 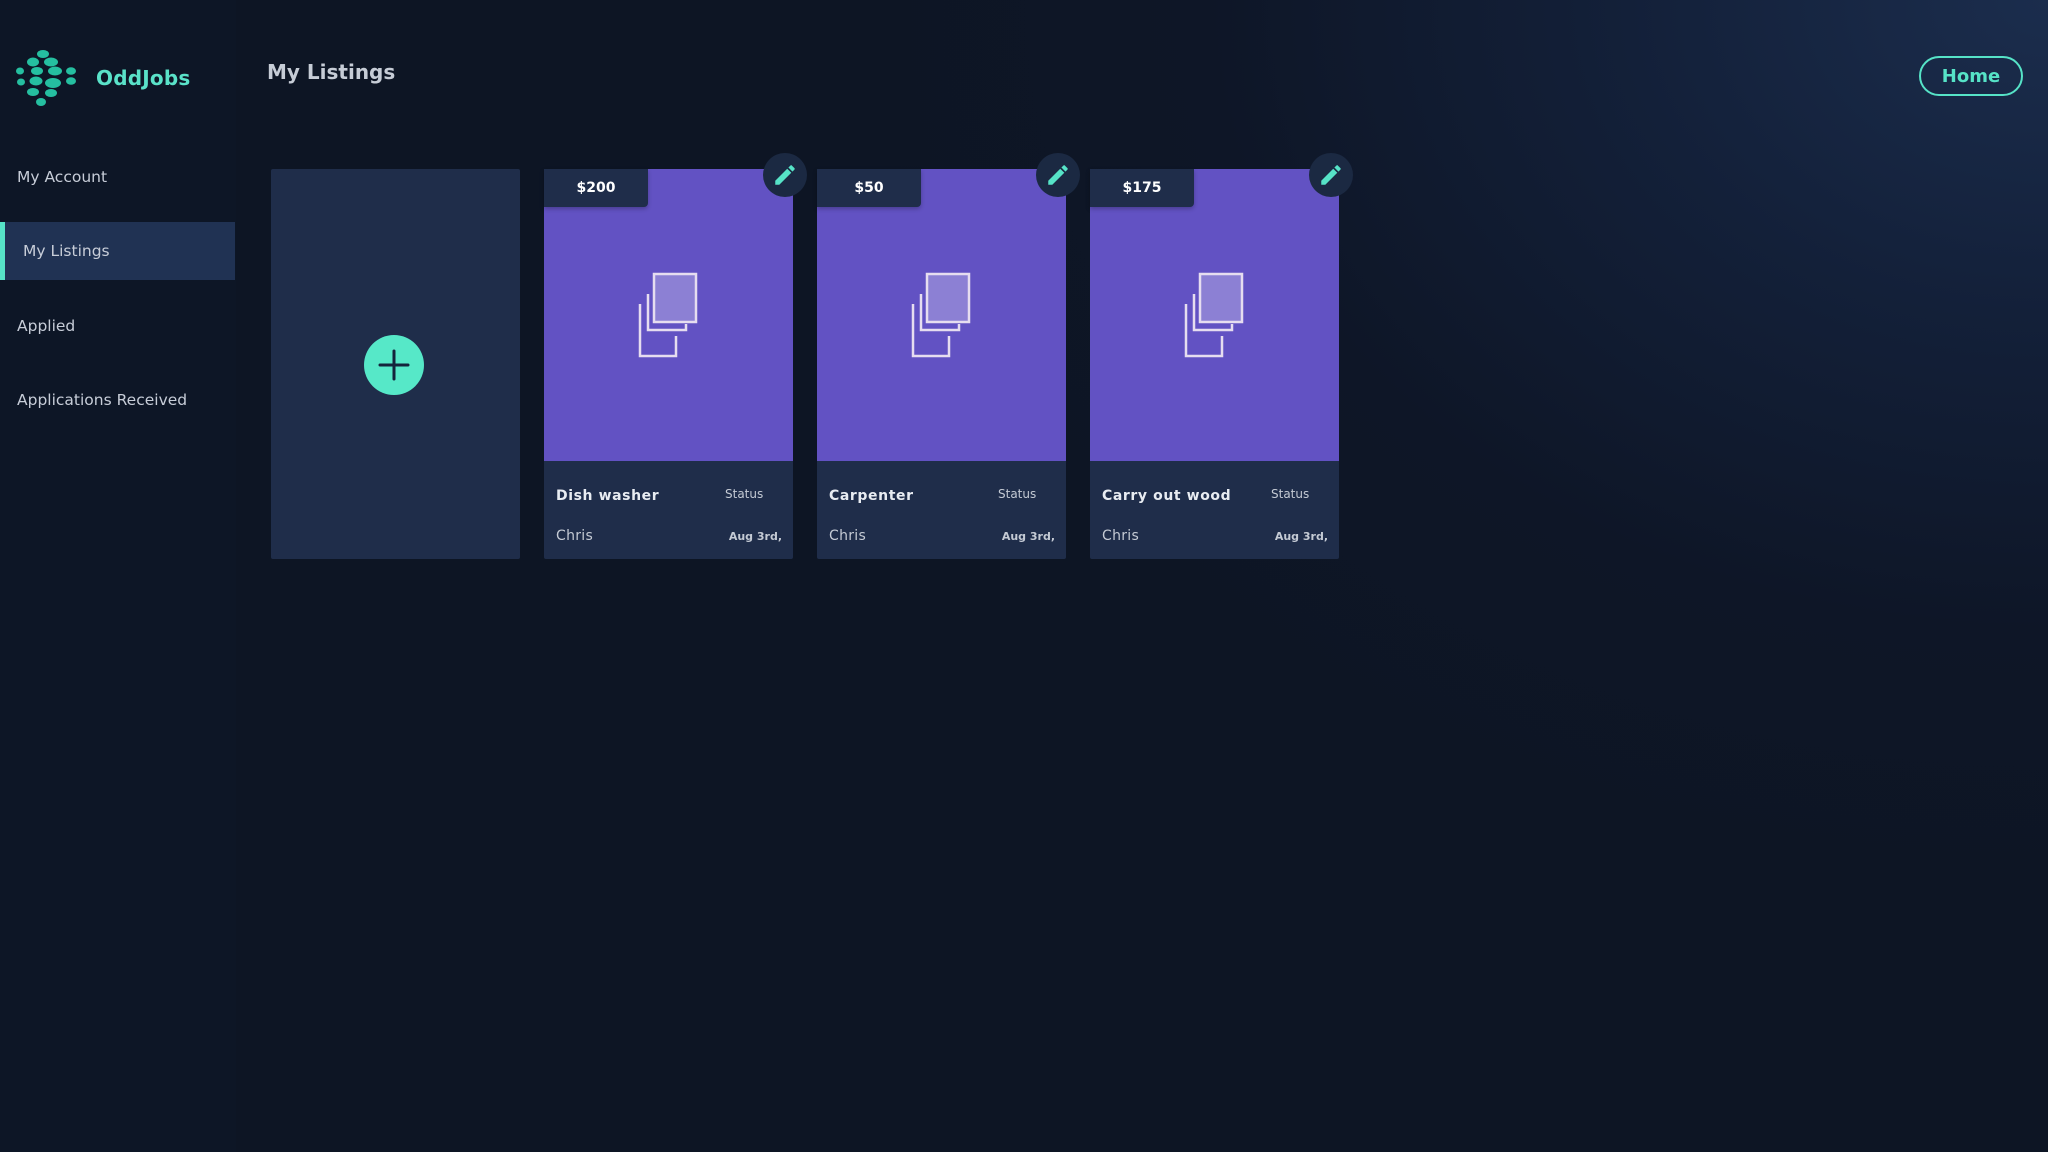 What do you see at coordinates (869, 188) in the screenshot?
I see `price-badge: $50` at bounding box center [869, 188].